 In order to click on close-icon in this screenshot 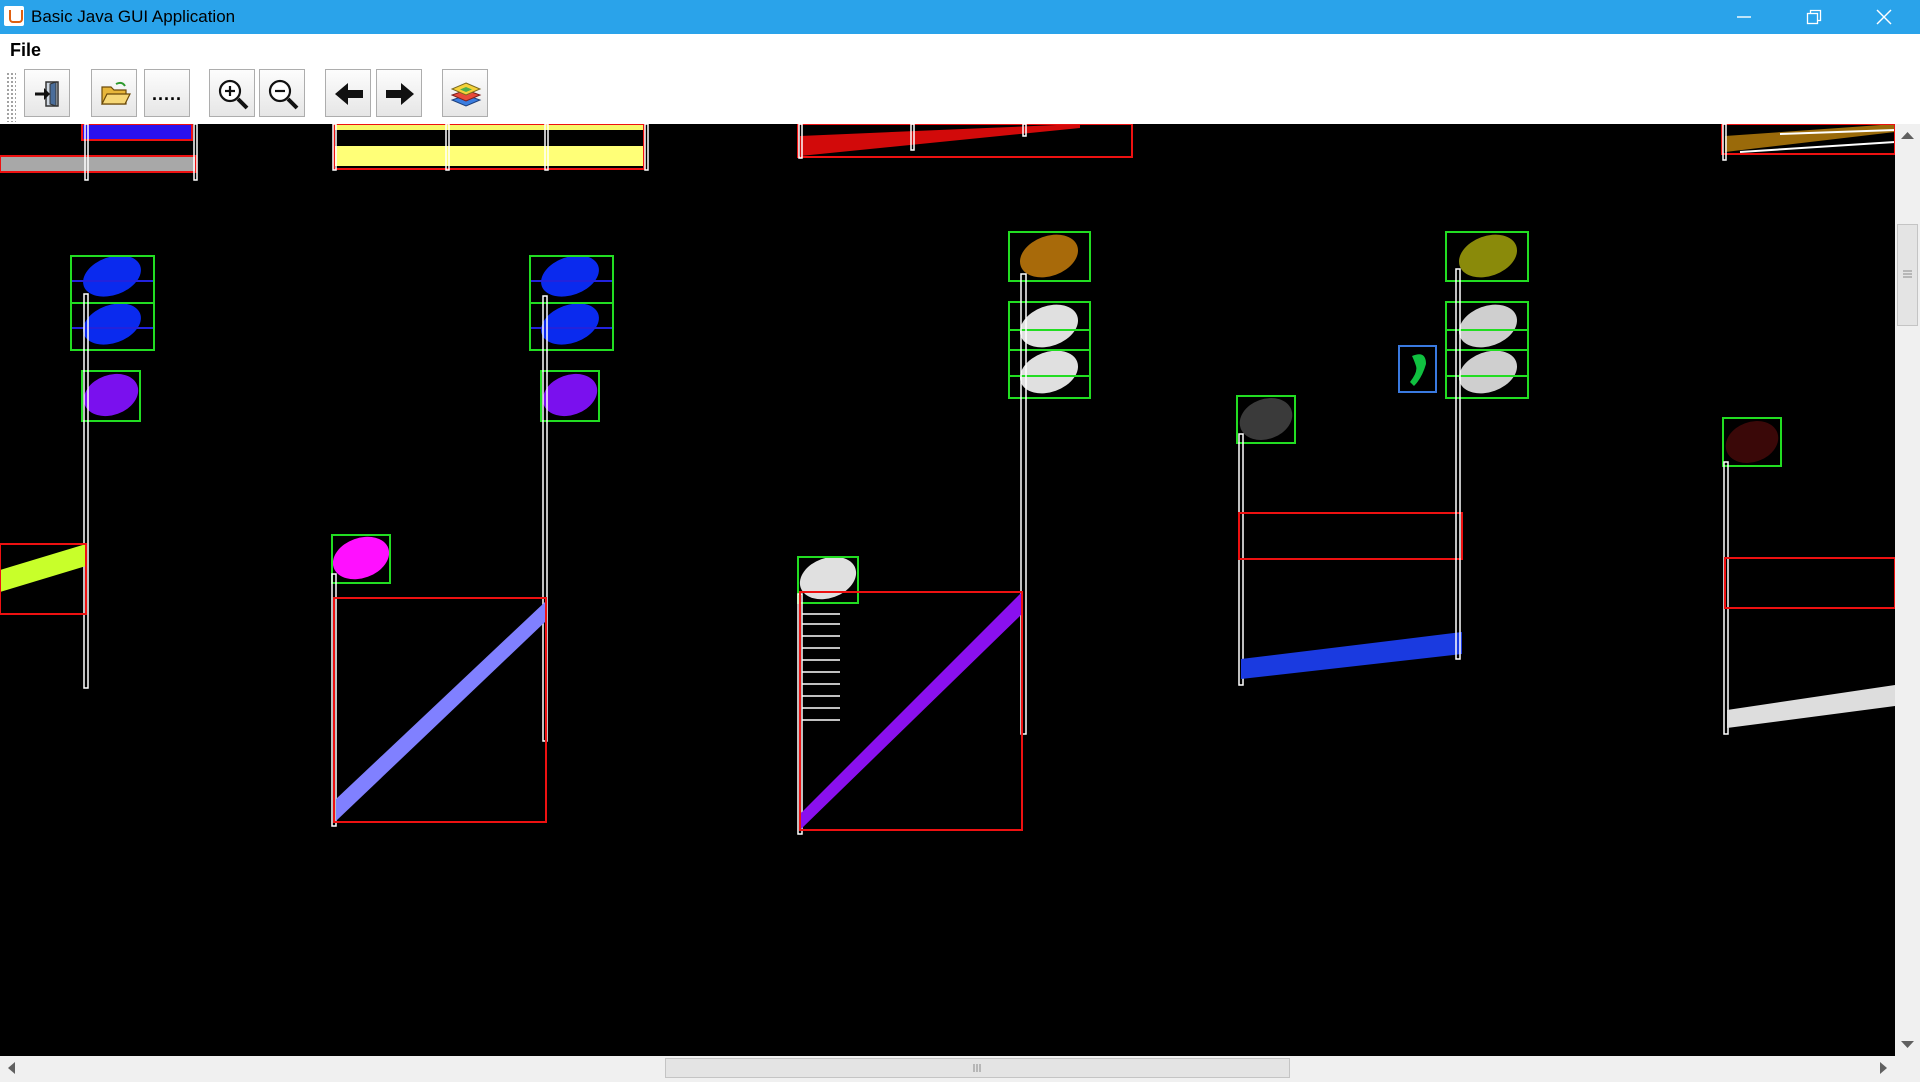, I will do `click(1884, 17)`.